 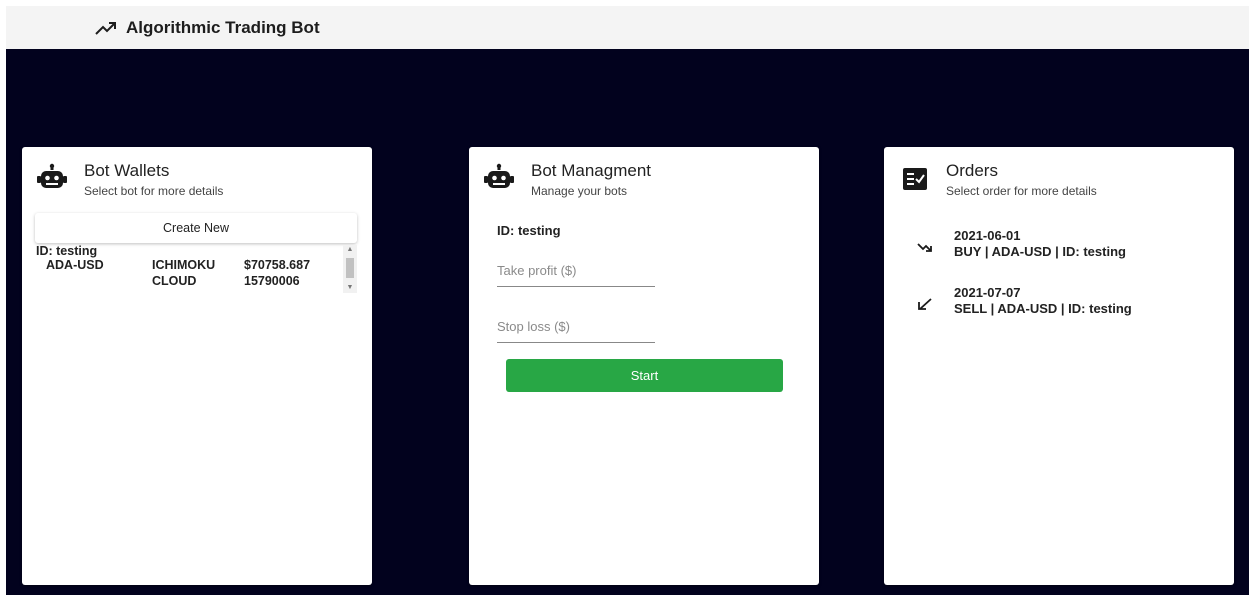 I want to click on trending-down-icon, so click(x=924, y=247).